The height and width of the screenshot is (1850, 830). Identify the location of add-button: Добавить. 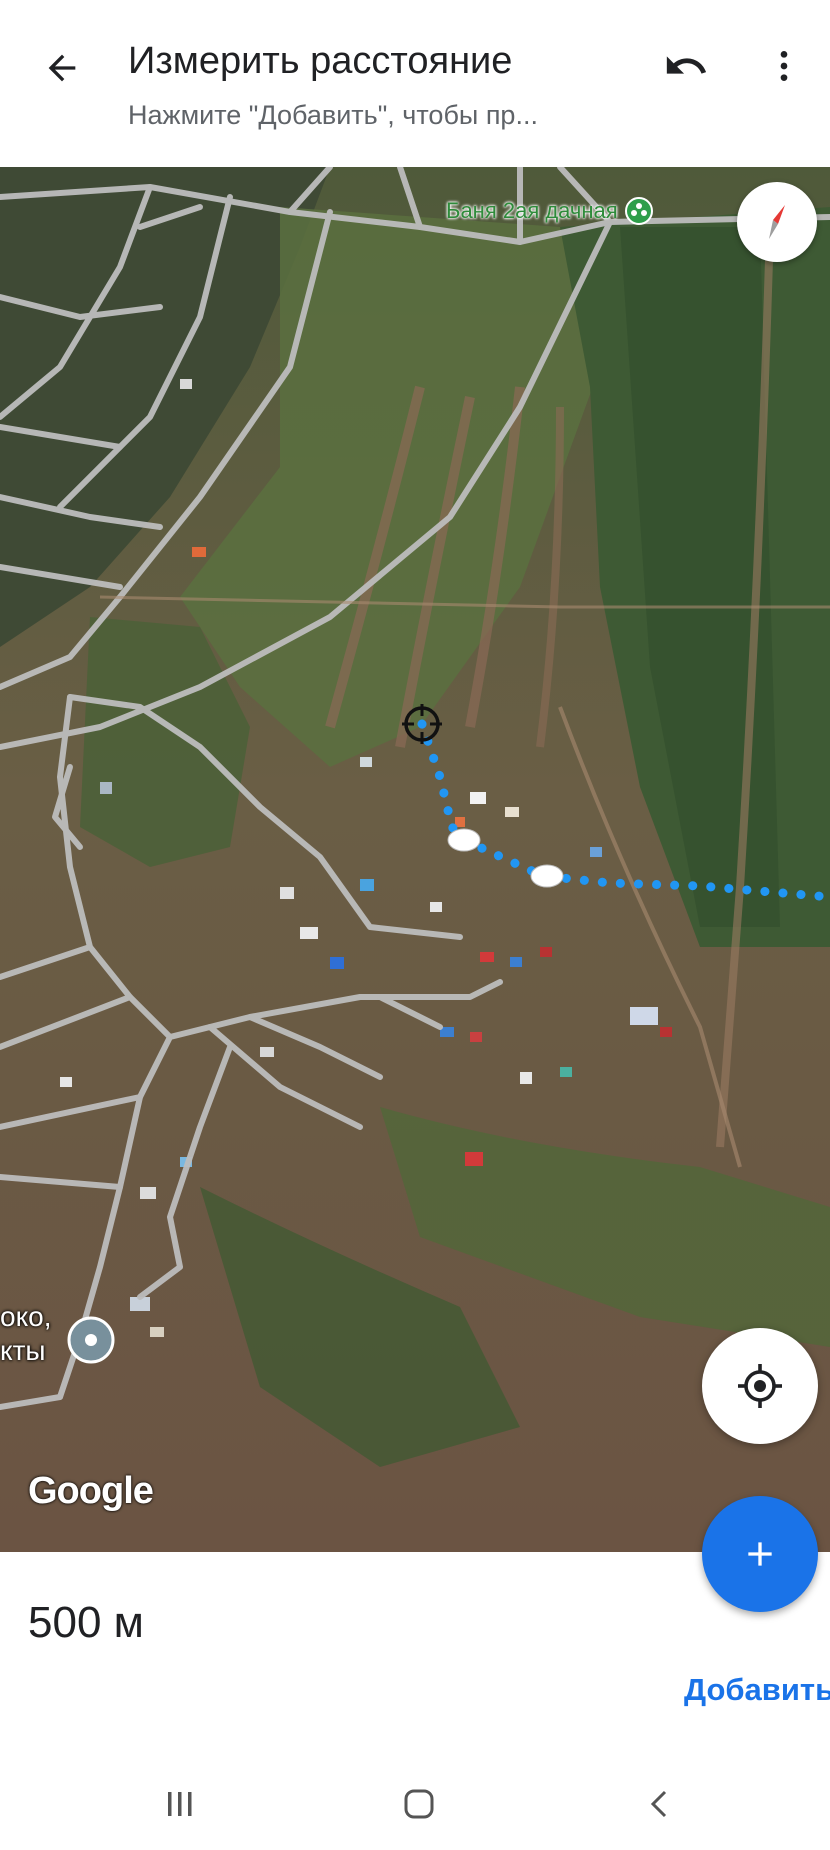
(757, 1690).